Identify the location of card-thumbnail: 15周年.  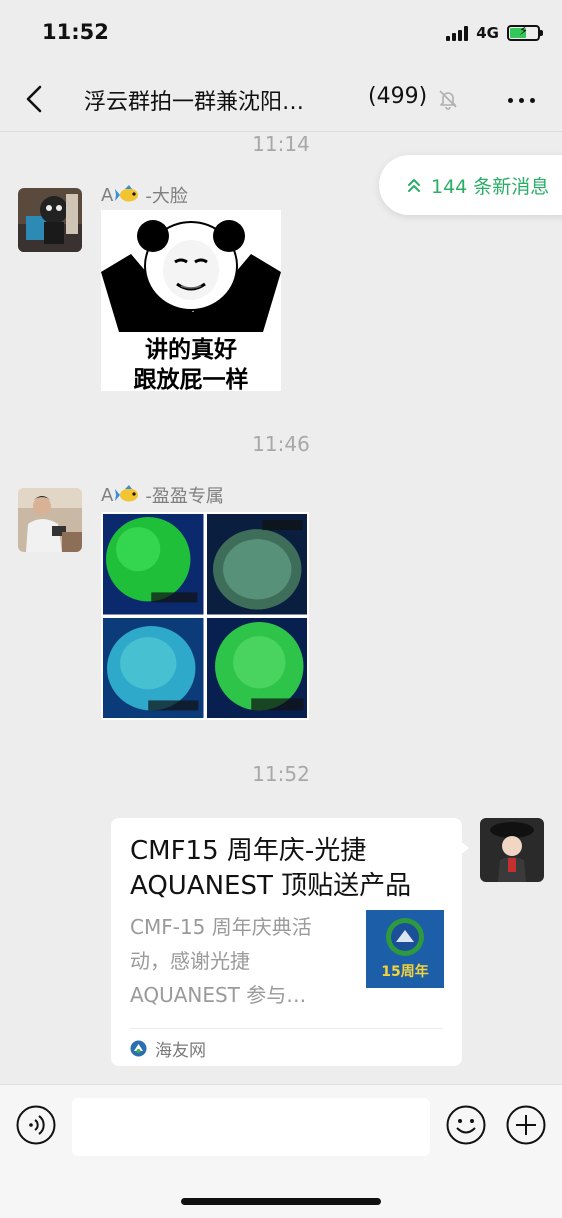
(405, 949).